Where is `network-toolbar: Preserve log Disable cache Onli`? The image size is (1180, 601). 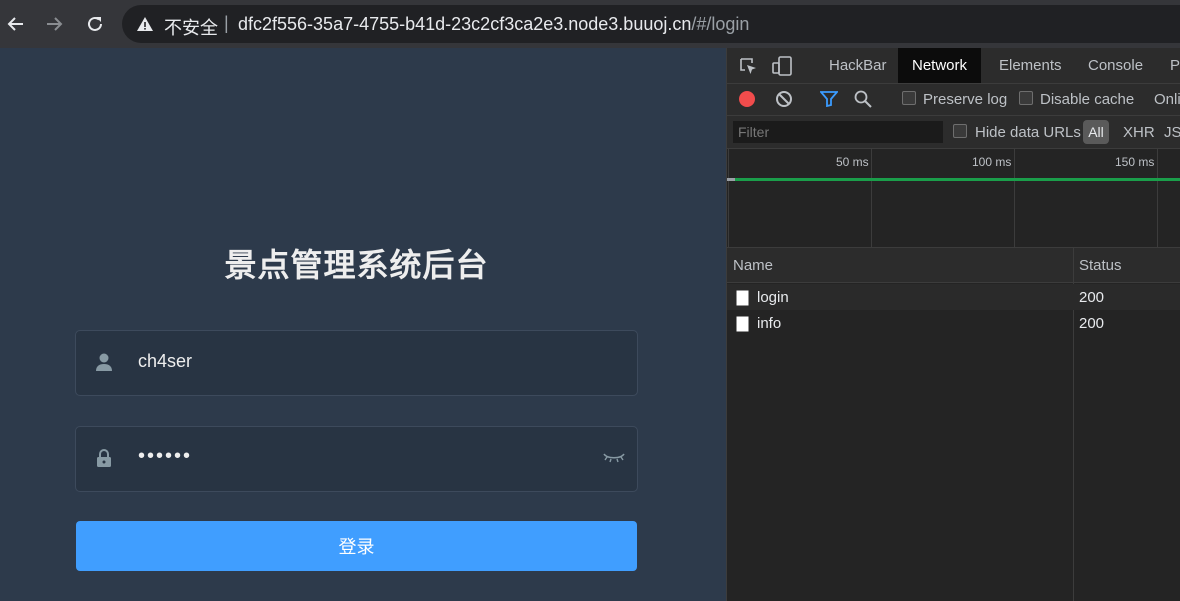
network-toolbar: Preserve log Disable cache Onli is located at coordinates (953, 100).